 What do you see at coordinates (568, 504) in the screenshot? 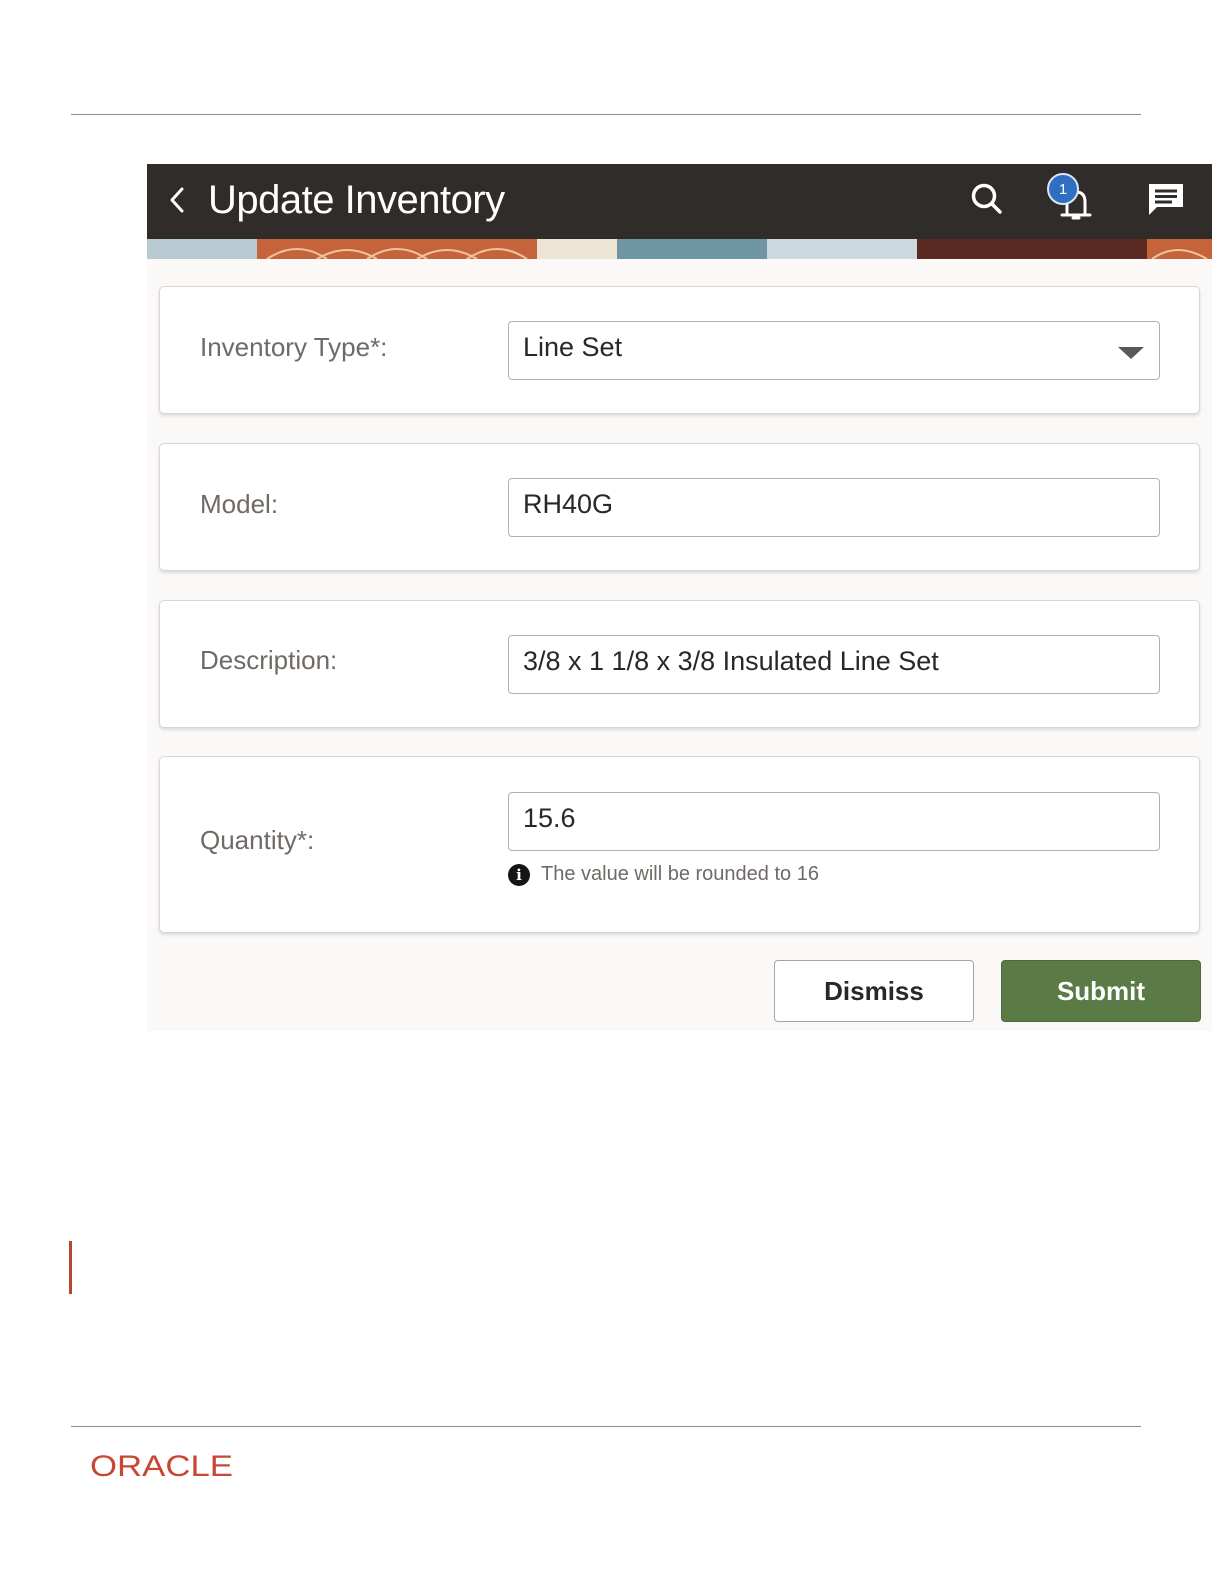
I see `model-value: RH40G` at bounding box center [568, 504].